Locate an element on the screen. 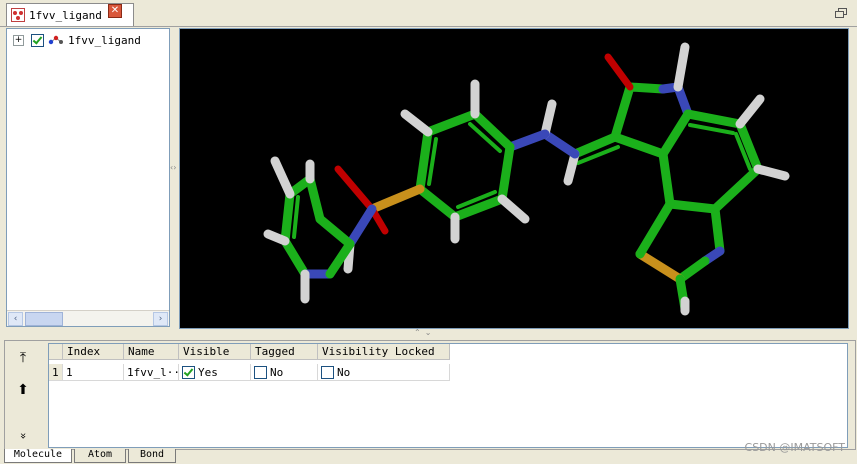 This screenshot has height=464, width=857. tab-molecule: Molecule is located at coordinates (38, 456).